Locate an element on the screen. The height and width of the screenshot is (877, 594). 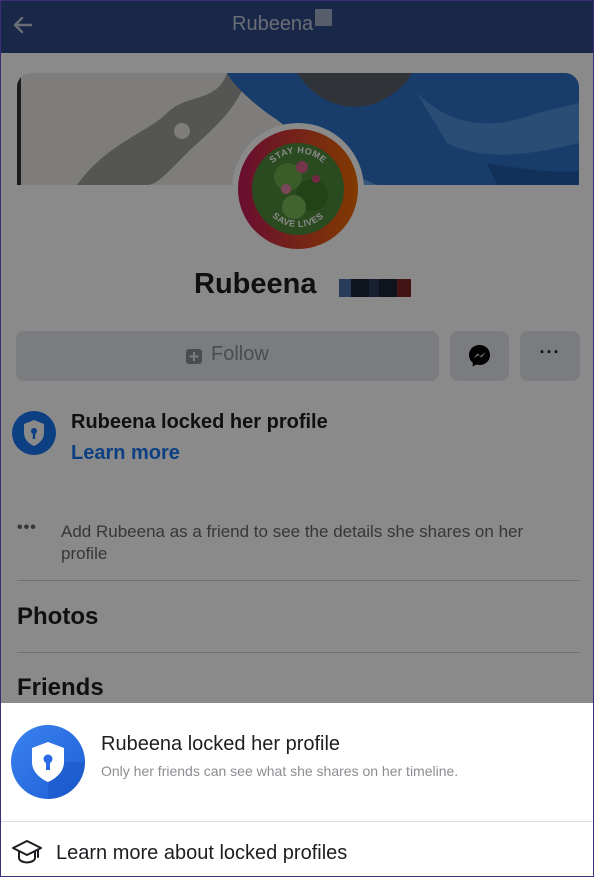
graduation-cap-icon is located at coordinates (27, 852).